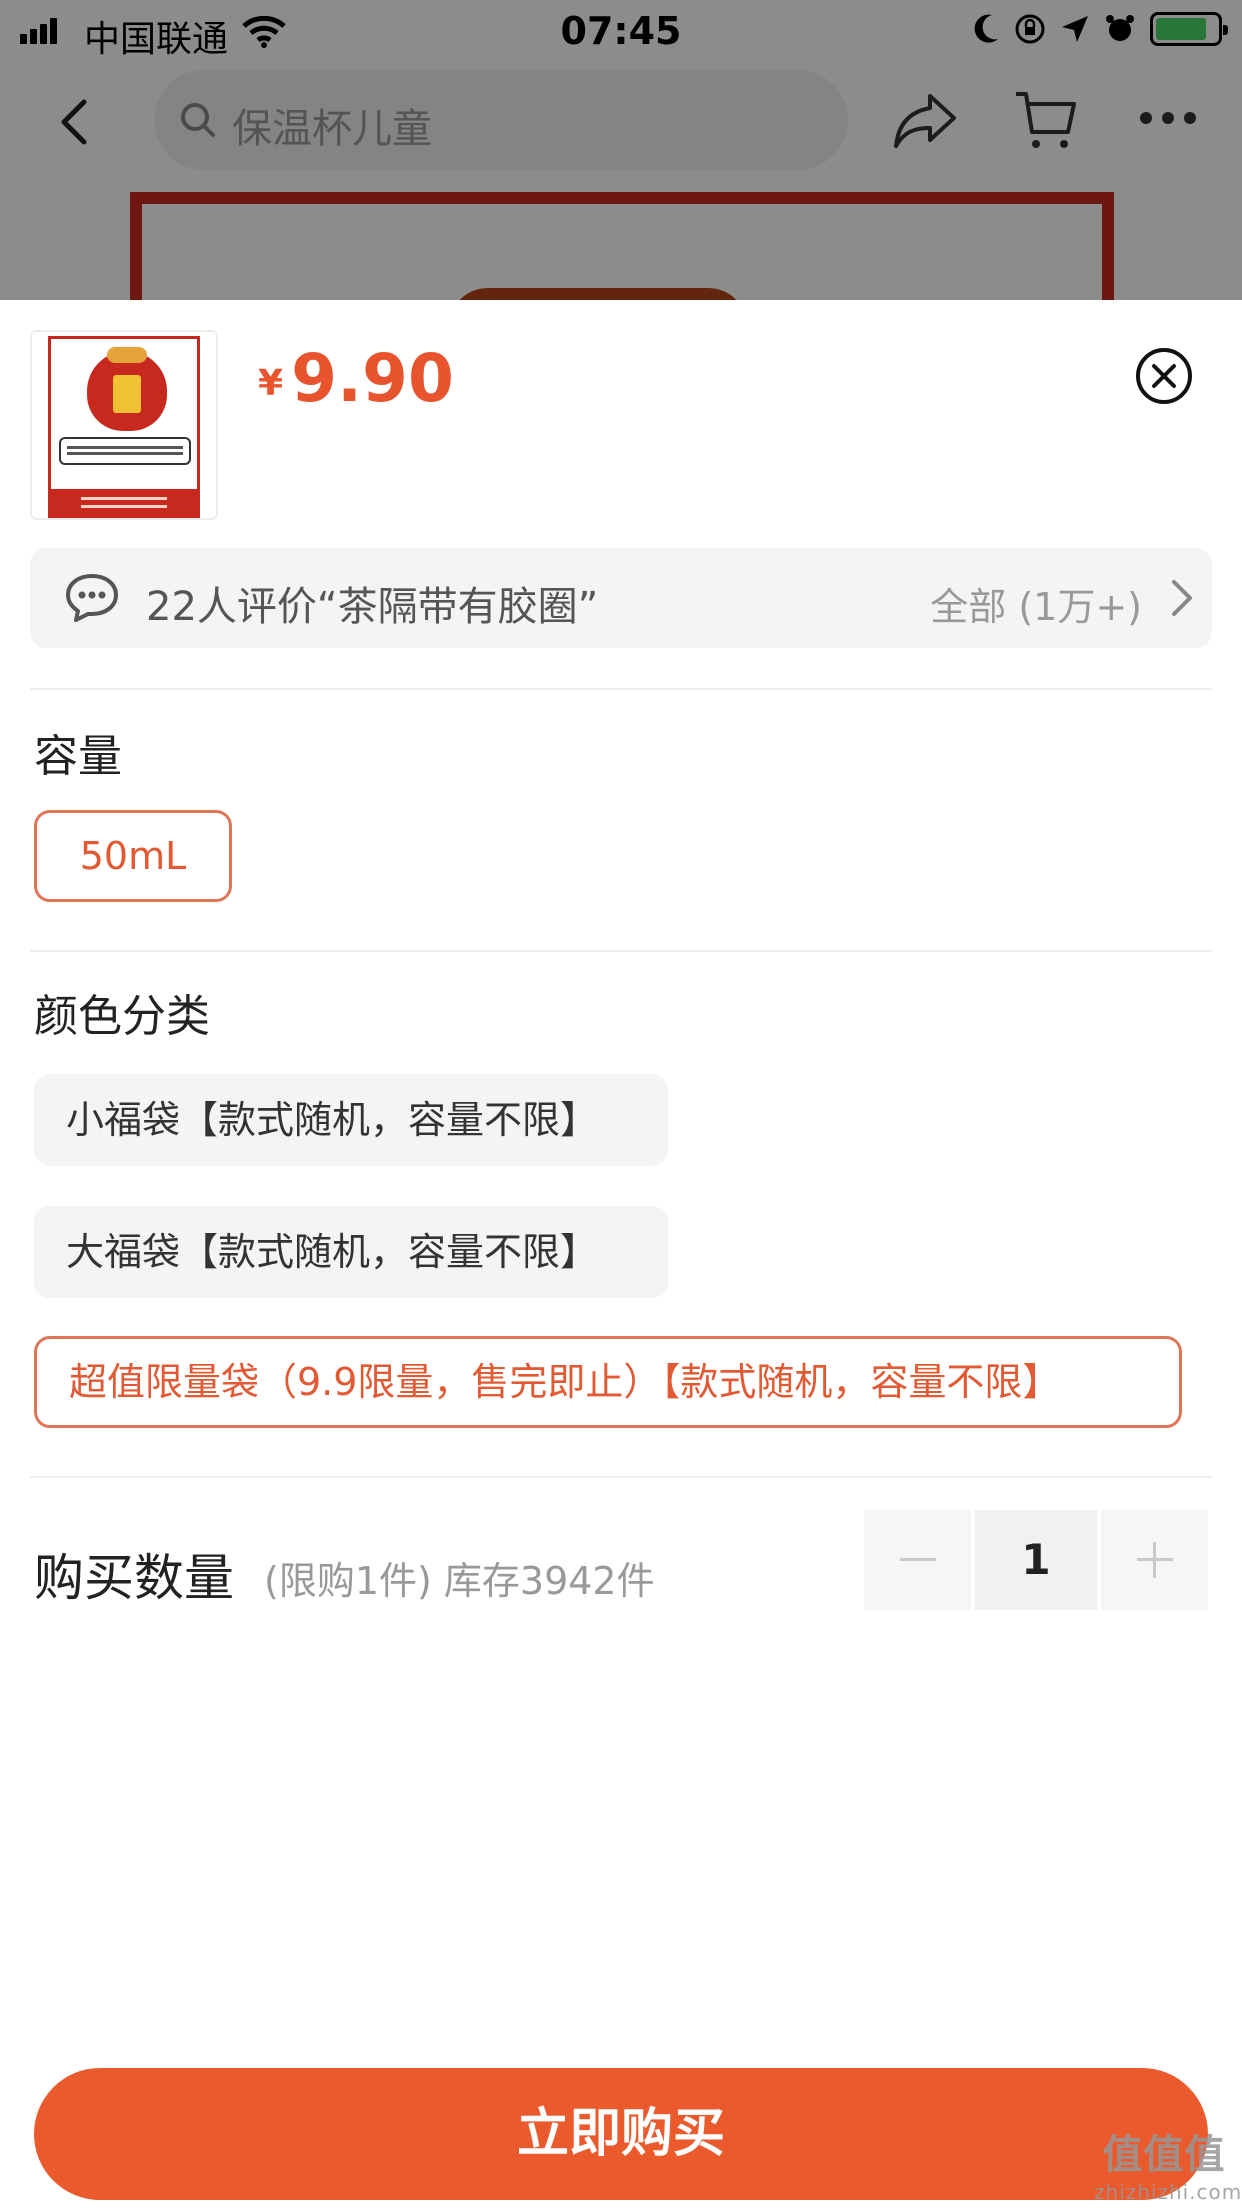 This screenshot has width=1242, height=2208. What do you see at coordinates (125, 451) in the screenshot?
I see `thumbnail-text-box` at bounding box center [125, 451].